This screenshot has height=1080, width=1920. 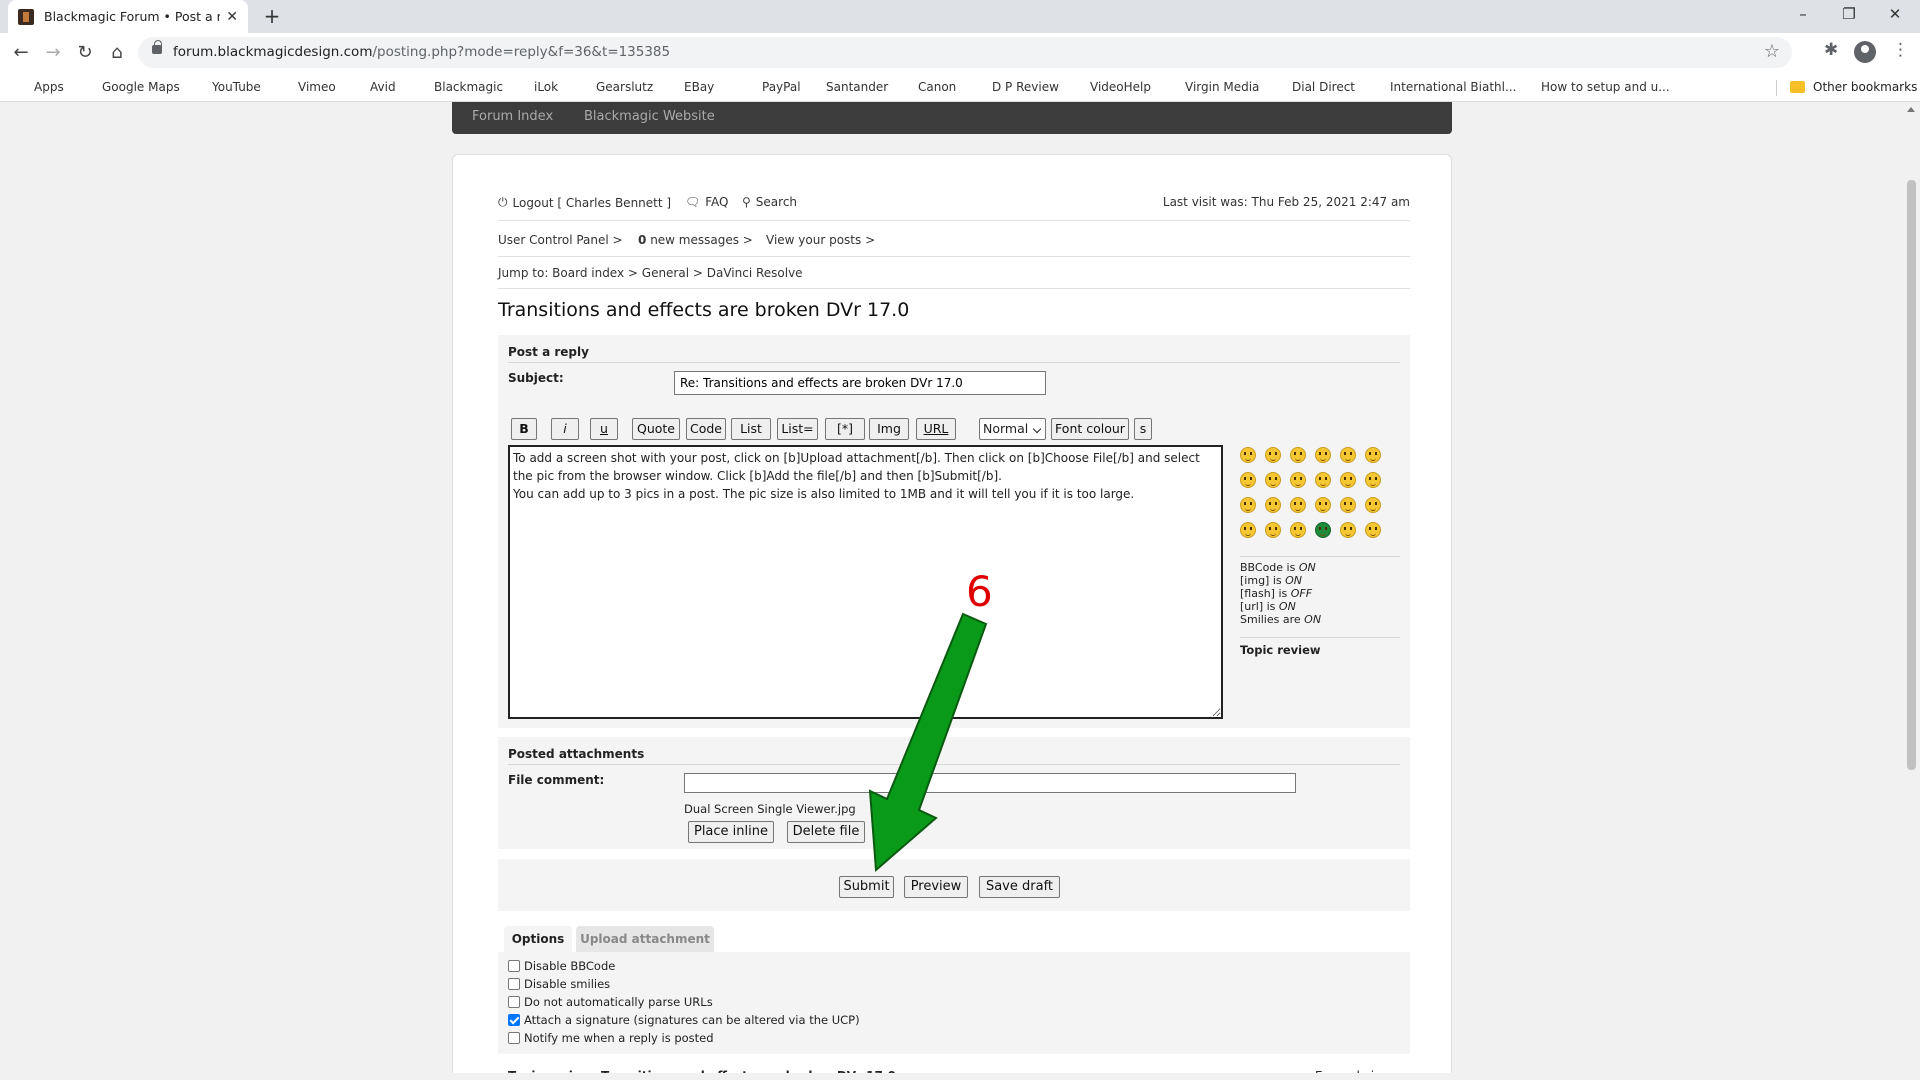 I want to click on bookmark-item: iLok, so click(x=536, y=87).